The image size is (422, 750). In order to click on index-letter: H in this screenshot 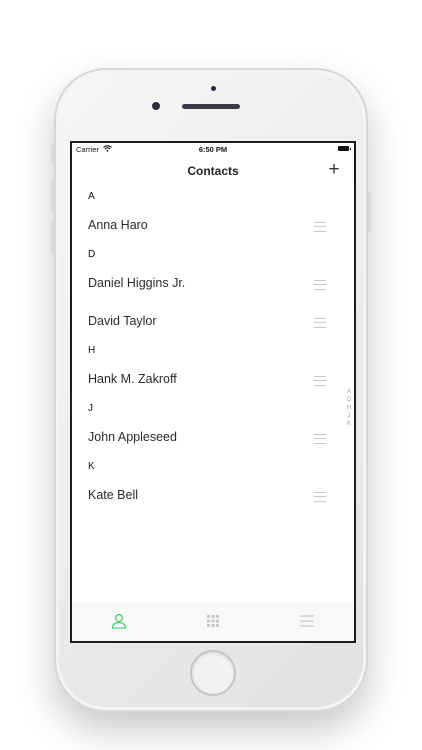, I will do `click(349, 408)`.